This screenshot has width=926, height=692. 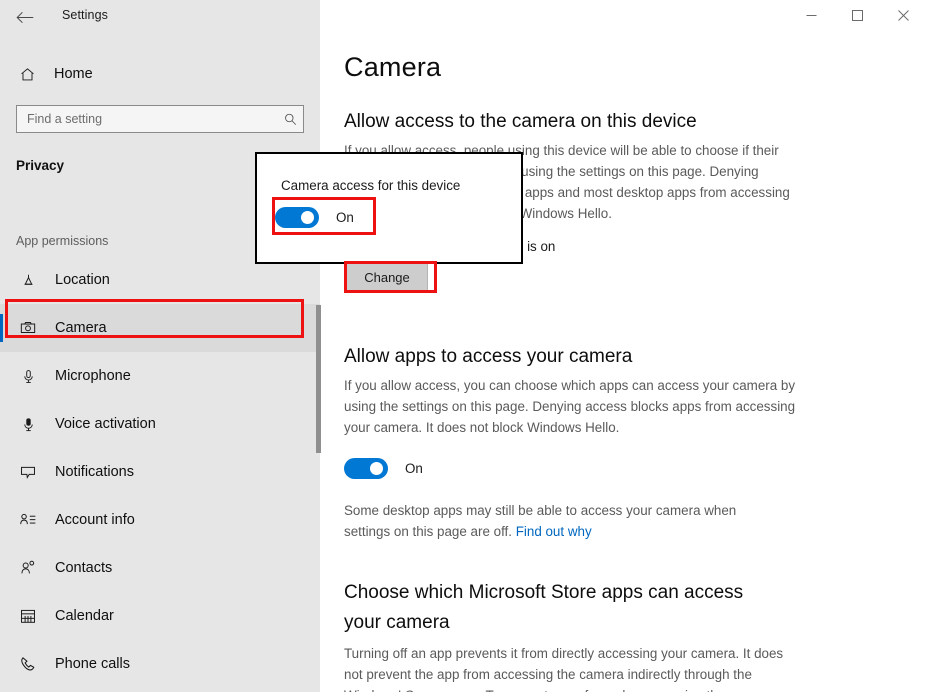 What do you see at coordinates (414, 468) in the screenshot?
I see `allow-apps-toggle-label: On` at bounding box center [414, 468].